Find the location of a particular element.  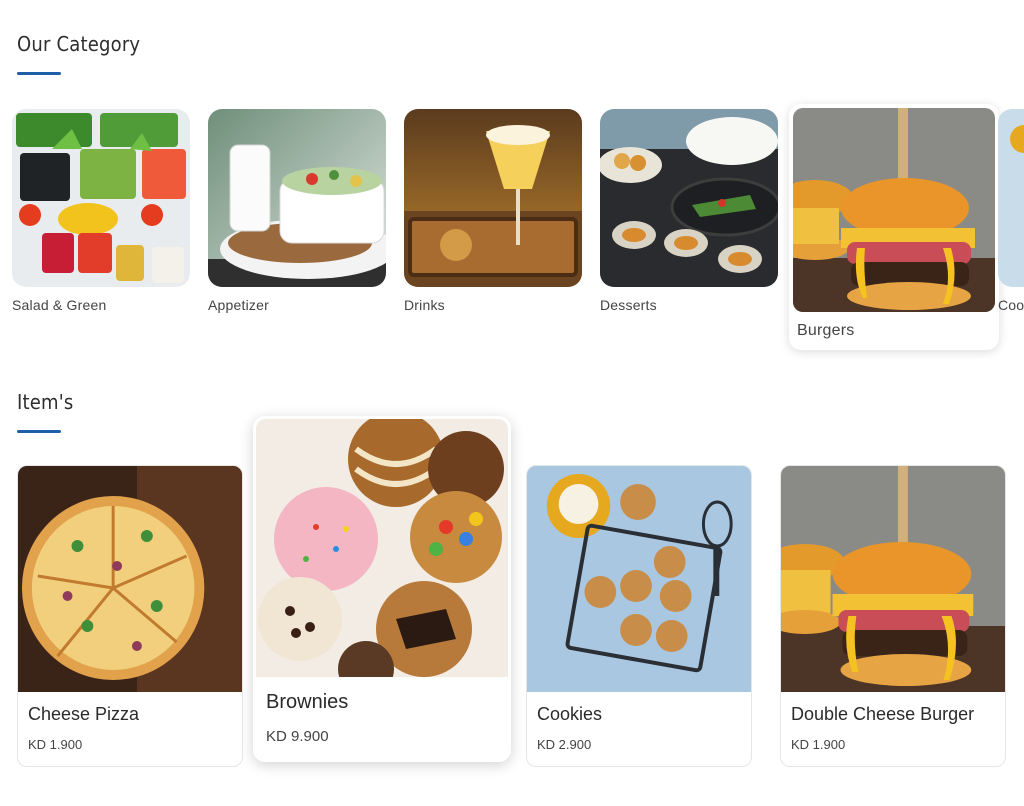

category-card-appetizer: Appetizer is located at coordinates (297, 211).